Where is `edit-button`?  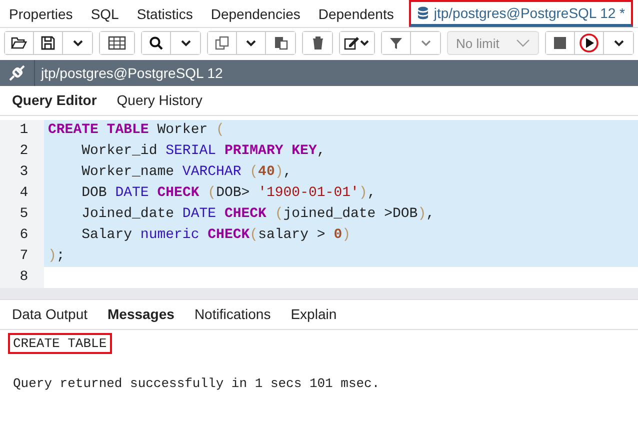
edit-button is located at coordinates (357, 43).